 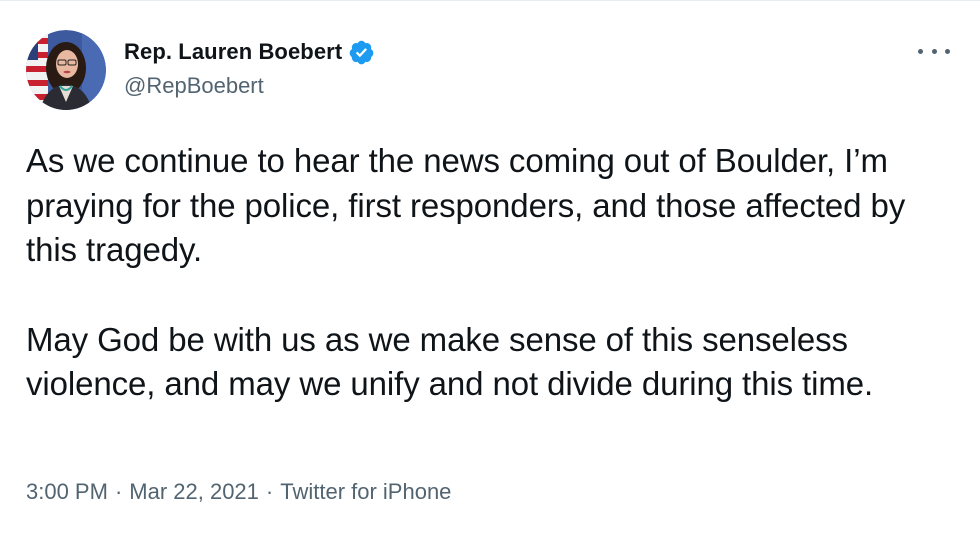 What do you see at coordinates (67, 492) in the screenshot?
I see `tweet-time: 3:00 PM` at bounding box center [67, 492].